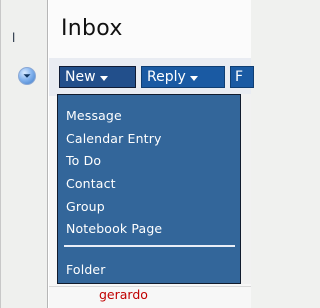 This screenshot has height=308, width=320. What do you see at coordinates (94, 116) in the screenshot?
I see `menu-item-message: Message` at bounding box center [94, 116].